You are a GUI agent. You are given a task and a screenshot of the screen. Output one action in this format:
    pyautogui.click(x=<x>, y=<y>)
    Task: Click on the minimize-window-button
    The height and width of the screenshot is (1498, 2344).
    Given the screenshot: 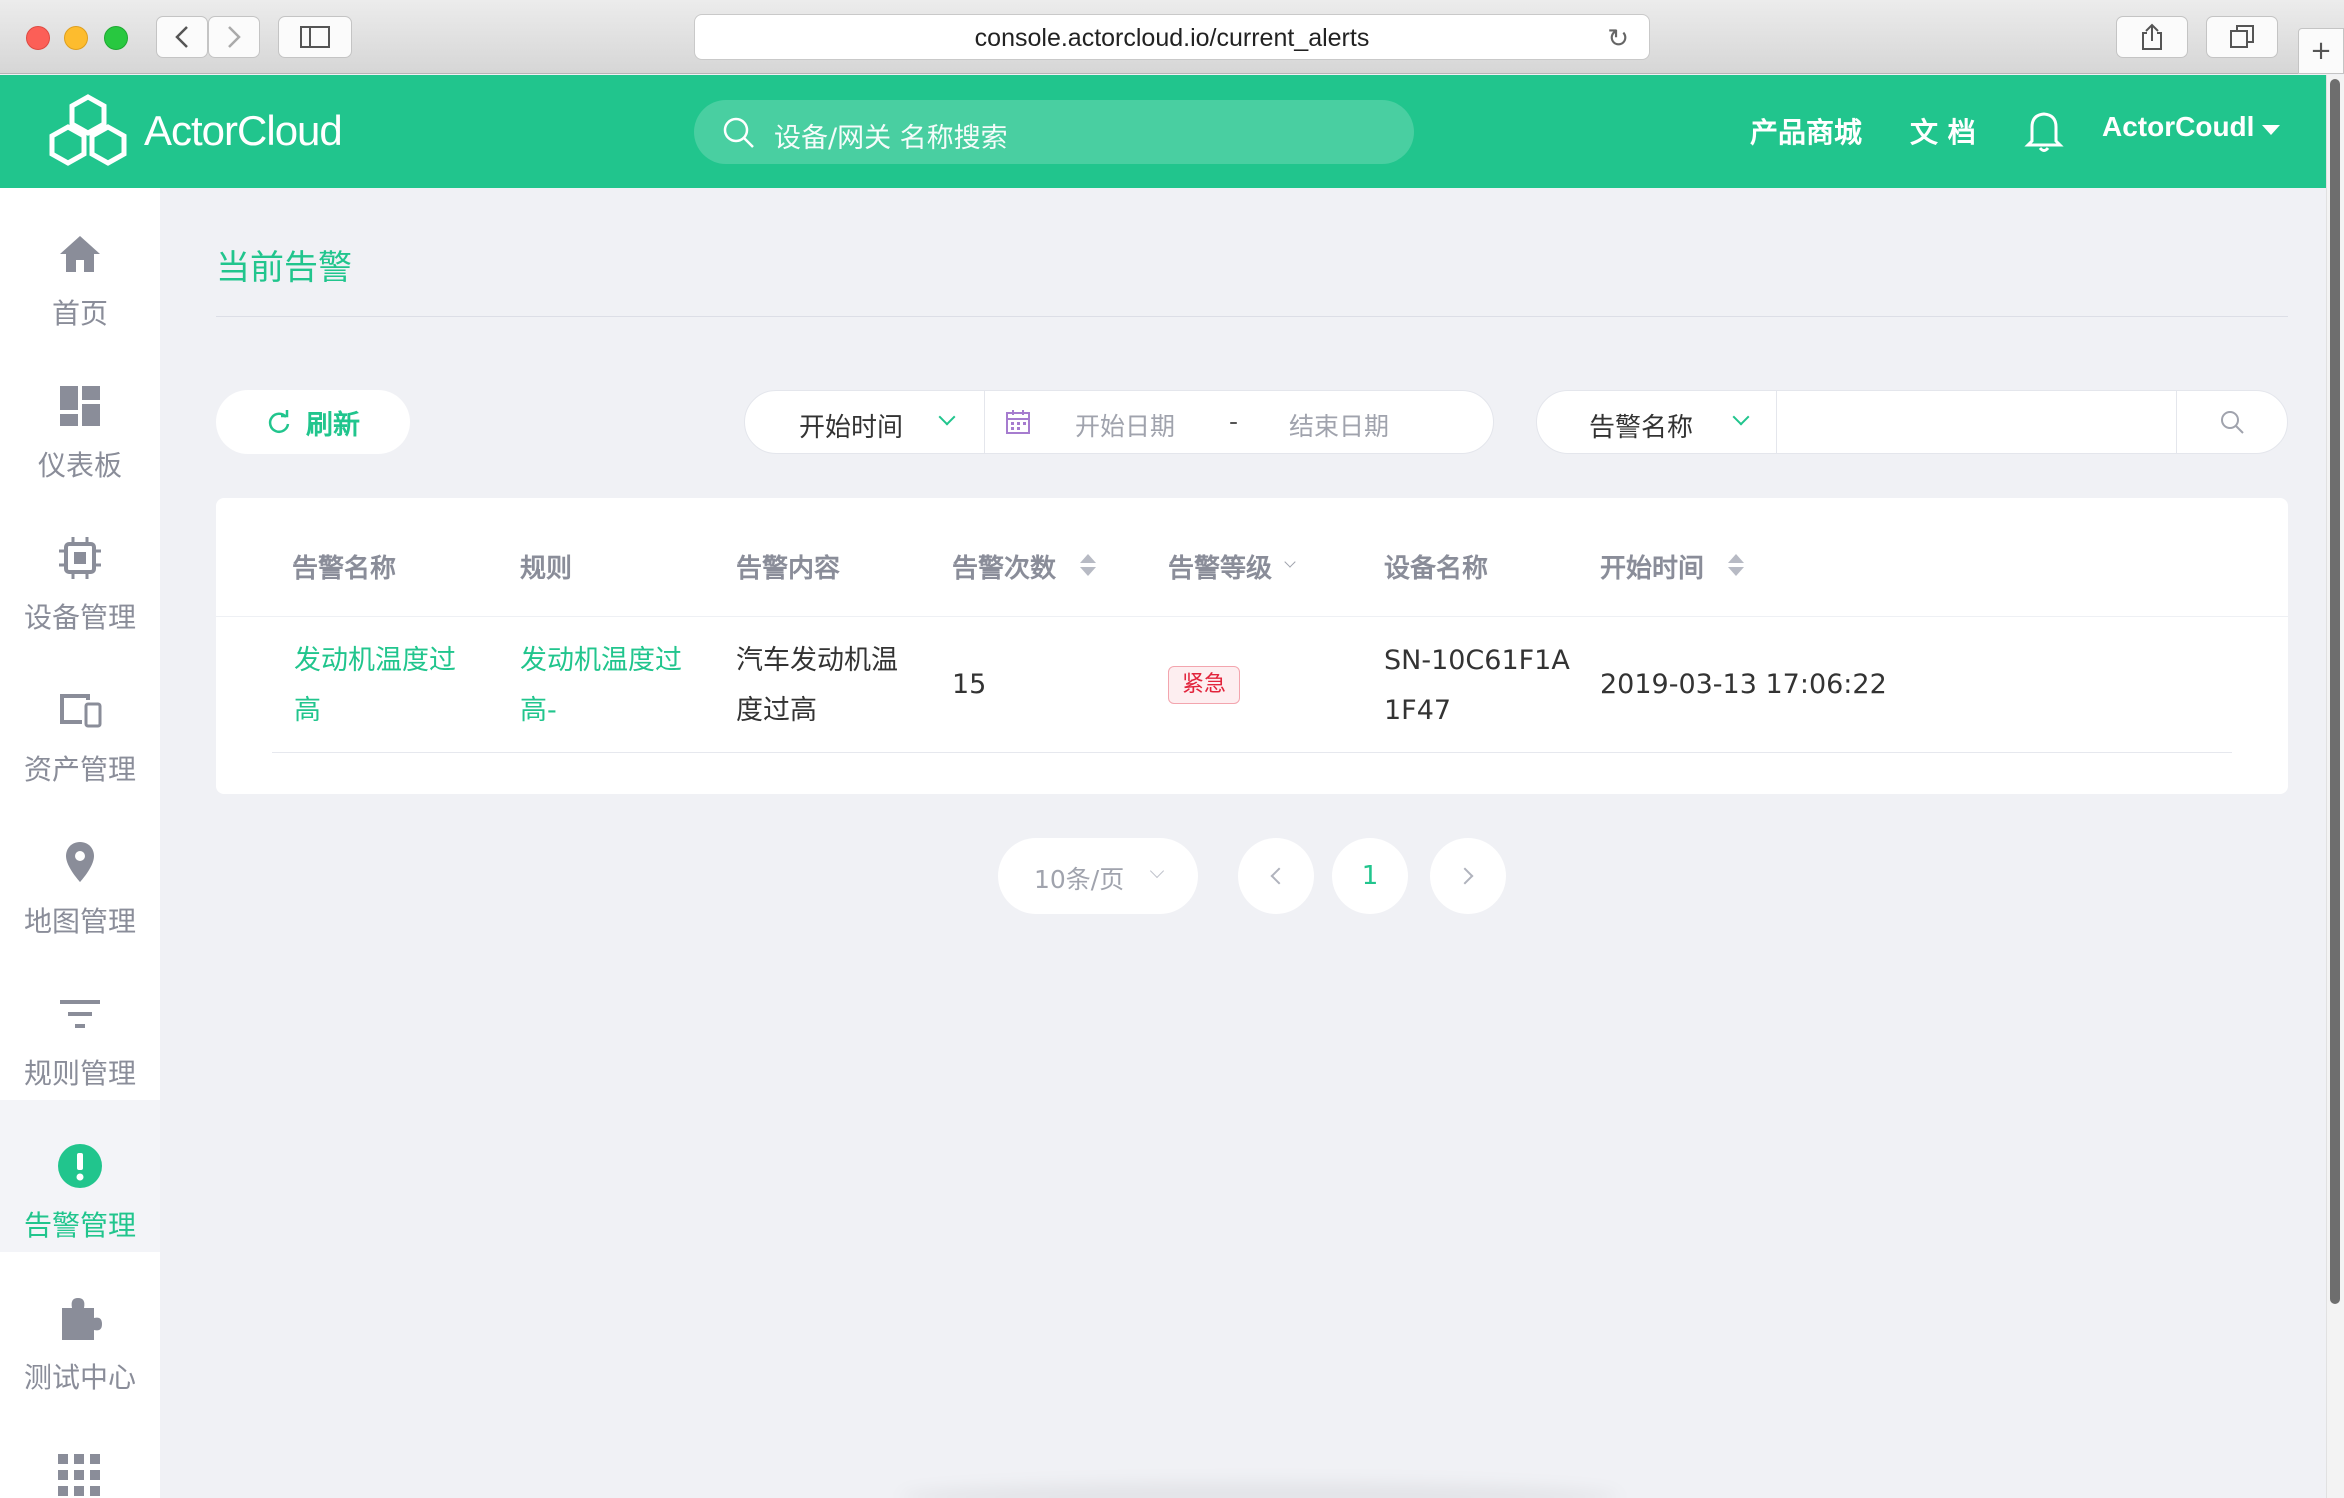 What is the action you would take?
    pyautogui.click(x=76, y=38)
    